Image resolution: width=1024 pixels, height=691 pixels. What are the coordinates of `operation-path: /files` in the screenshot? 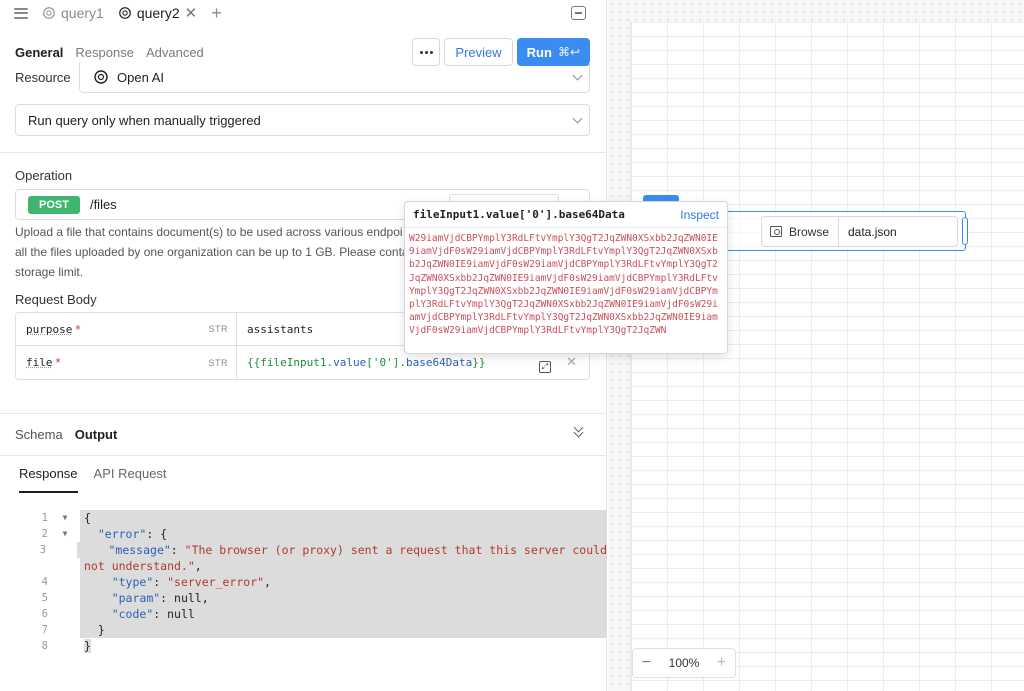 It's located at (103, 204).